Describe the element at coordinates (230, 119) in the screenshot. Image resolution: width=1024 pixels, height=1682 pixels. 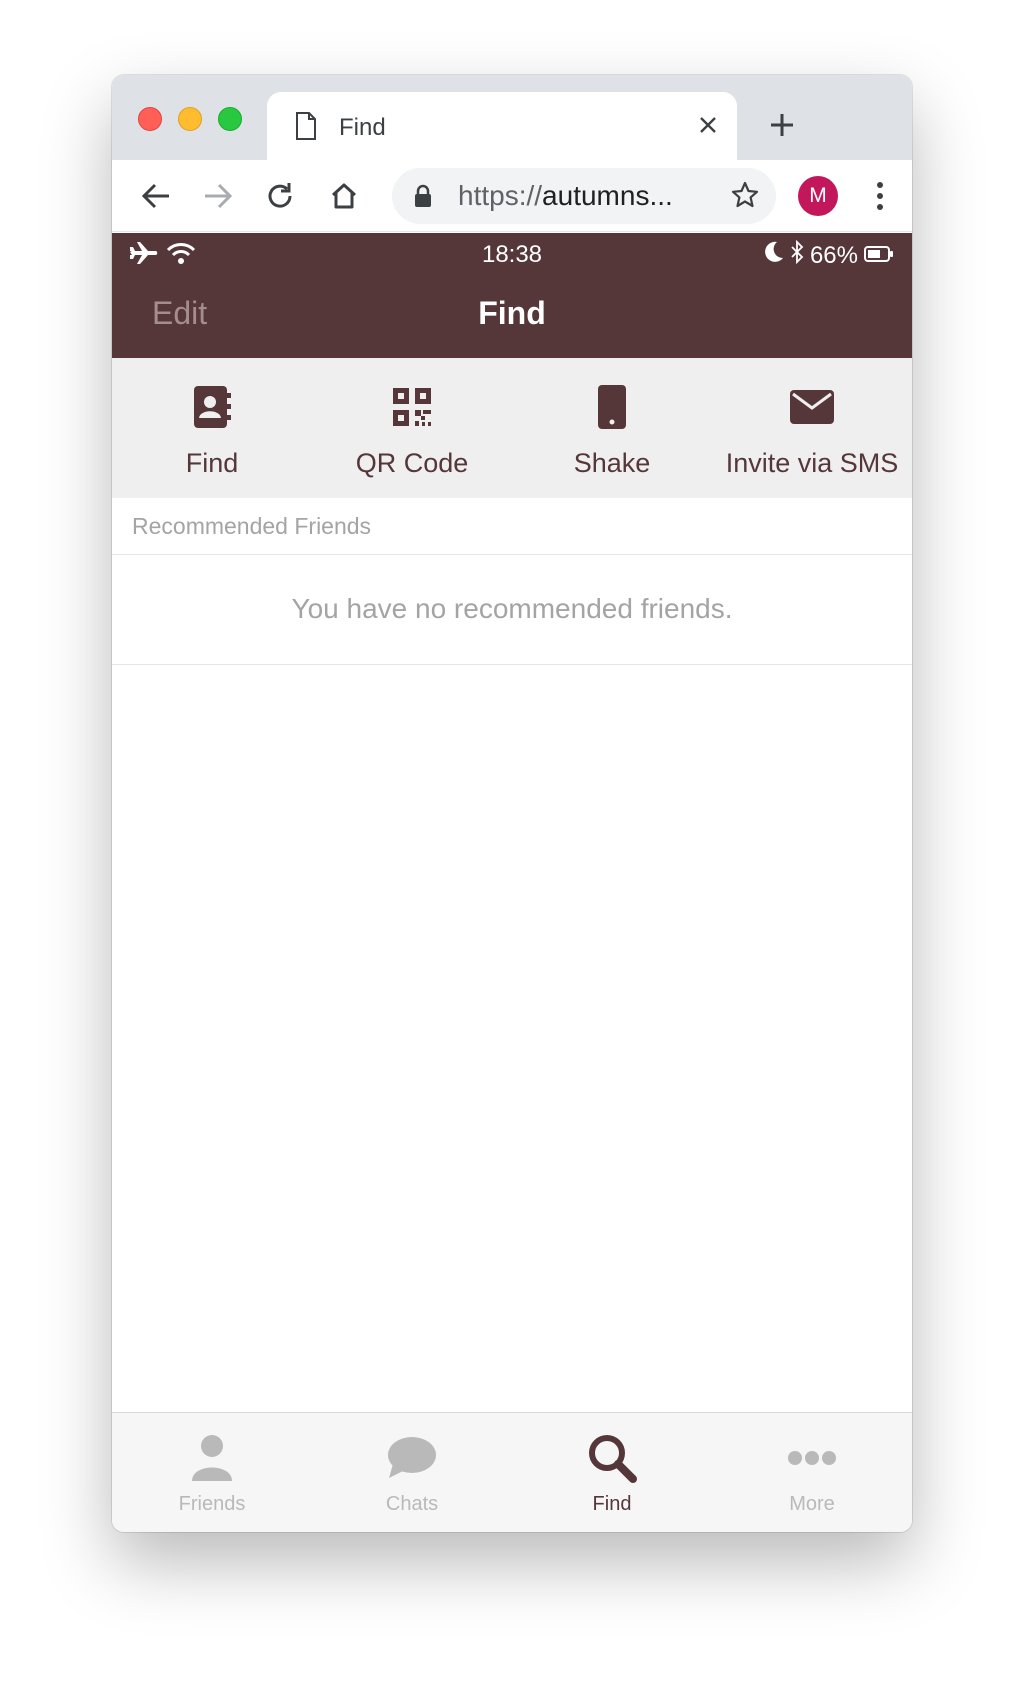
I see `maximize-window-button` at that location.